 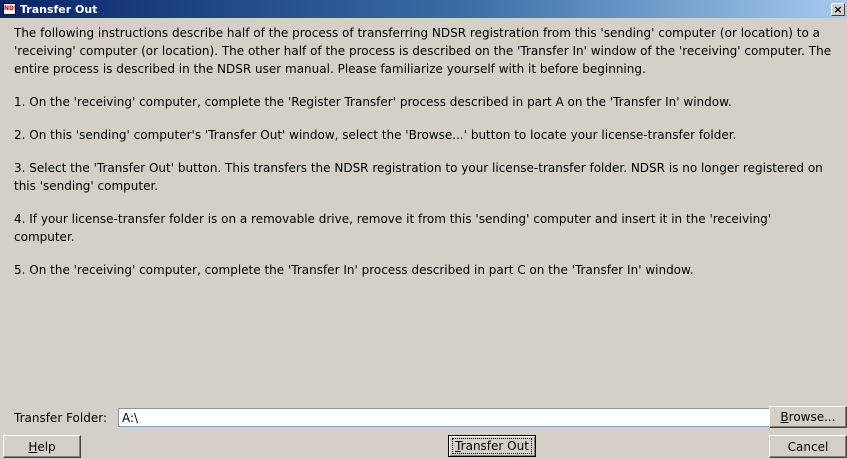 What do you see at coordinates (46, 446) in the screenshot?
I see `help-label: elp` at bounding box center [46, 446].